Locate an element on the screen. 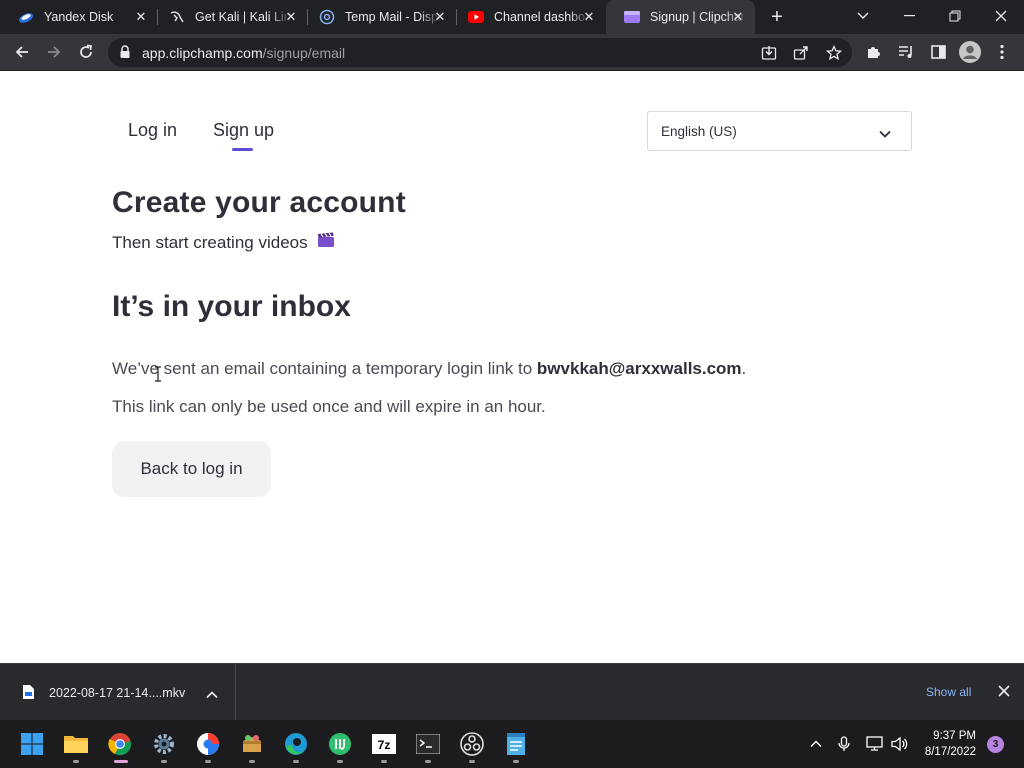 This screenshot has width=1024, height=768. network-icon is located at coordinates (874, 743).